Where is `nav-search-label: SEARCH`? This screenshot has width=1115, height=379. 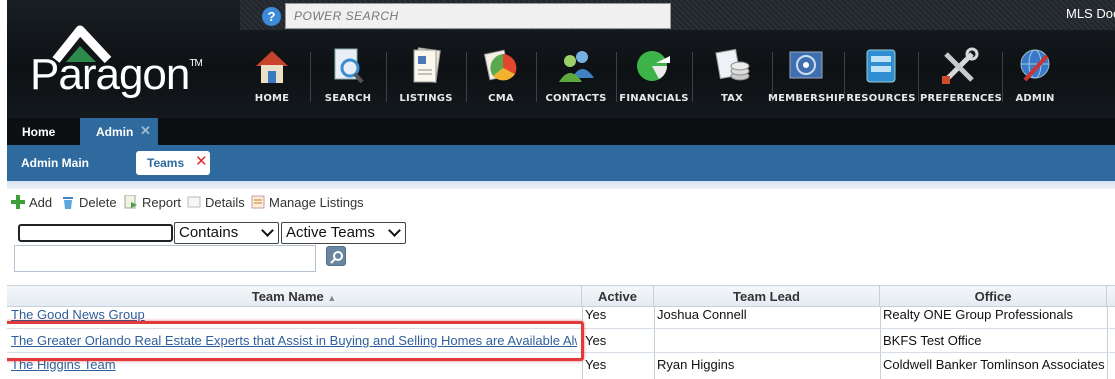
nav-search-label: SEARCH is located at coordinates (348, 98).